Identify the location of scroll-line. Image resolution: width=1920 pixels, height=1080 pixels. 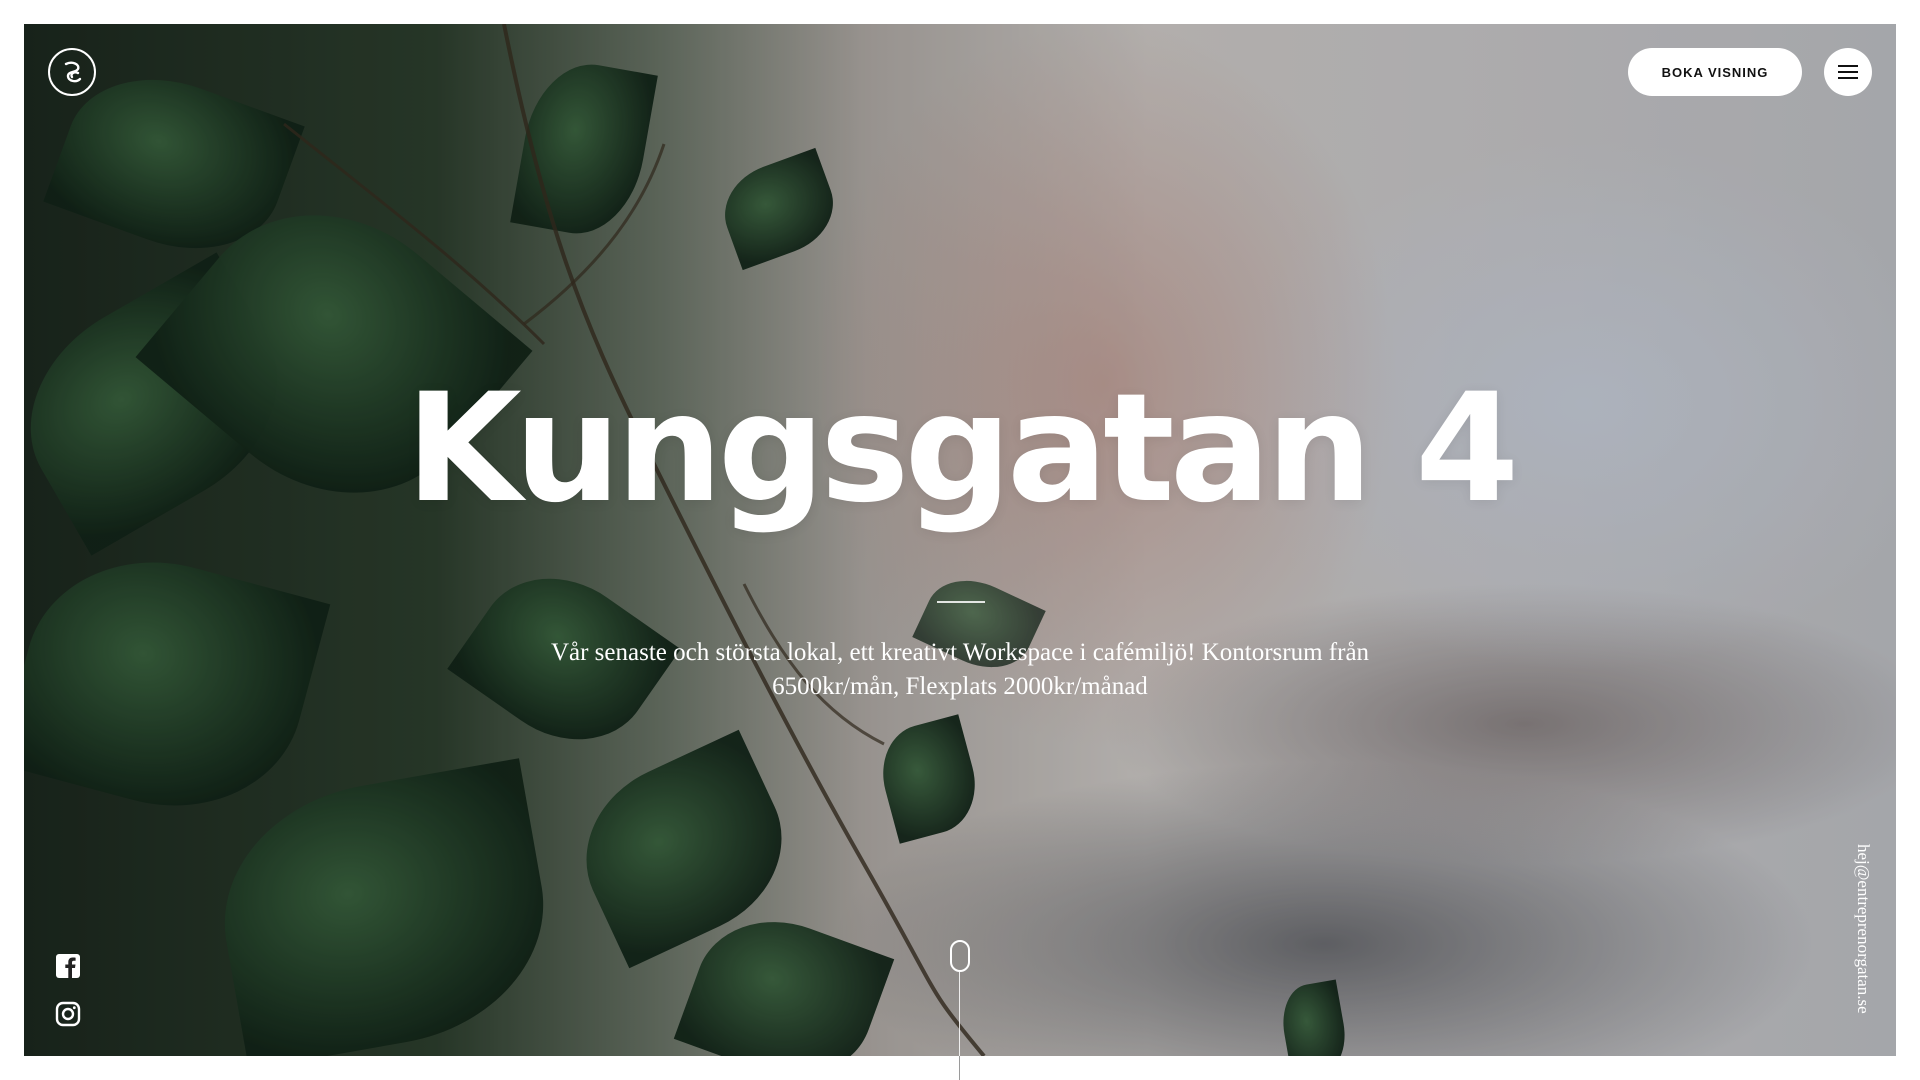
(959, 1014).